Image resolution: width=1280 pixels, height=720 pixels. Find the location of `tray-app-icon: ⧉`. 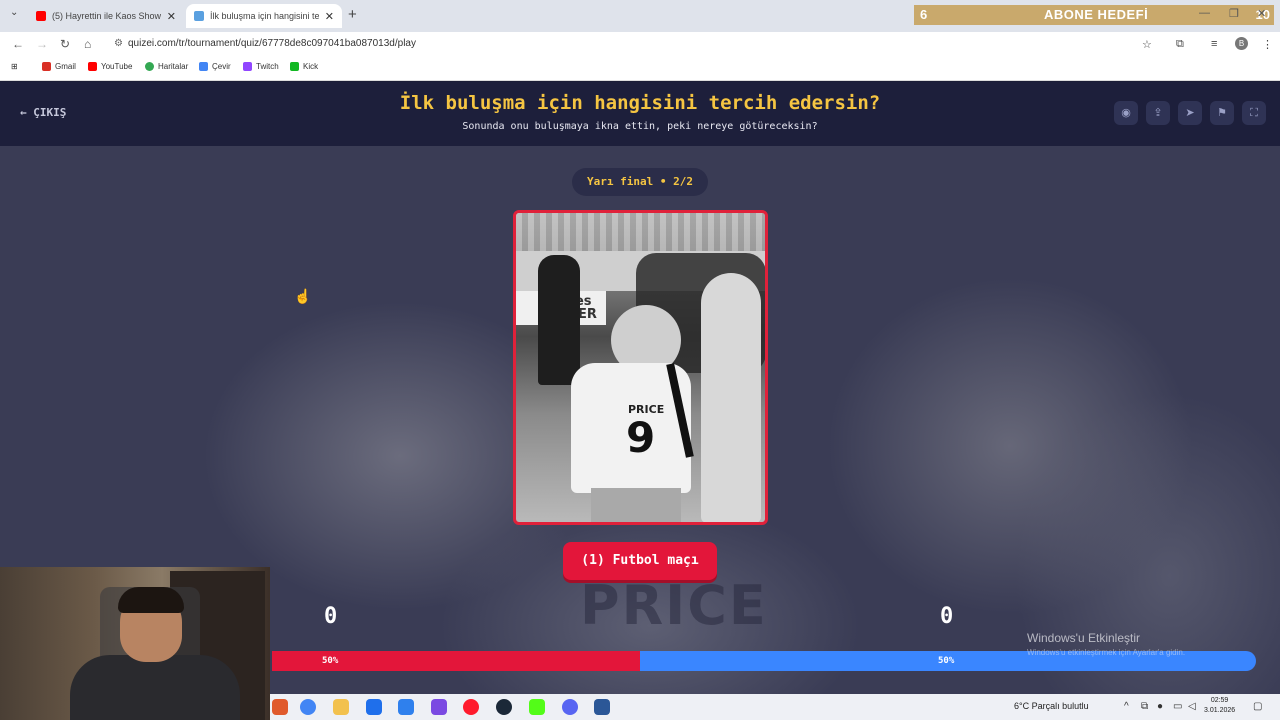

tray-app-icon: ⧉ is located at coordinates (1144, 706).